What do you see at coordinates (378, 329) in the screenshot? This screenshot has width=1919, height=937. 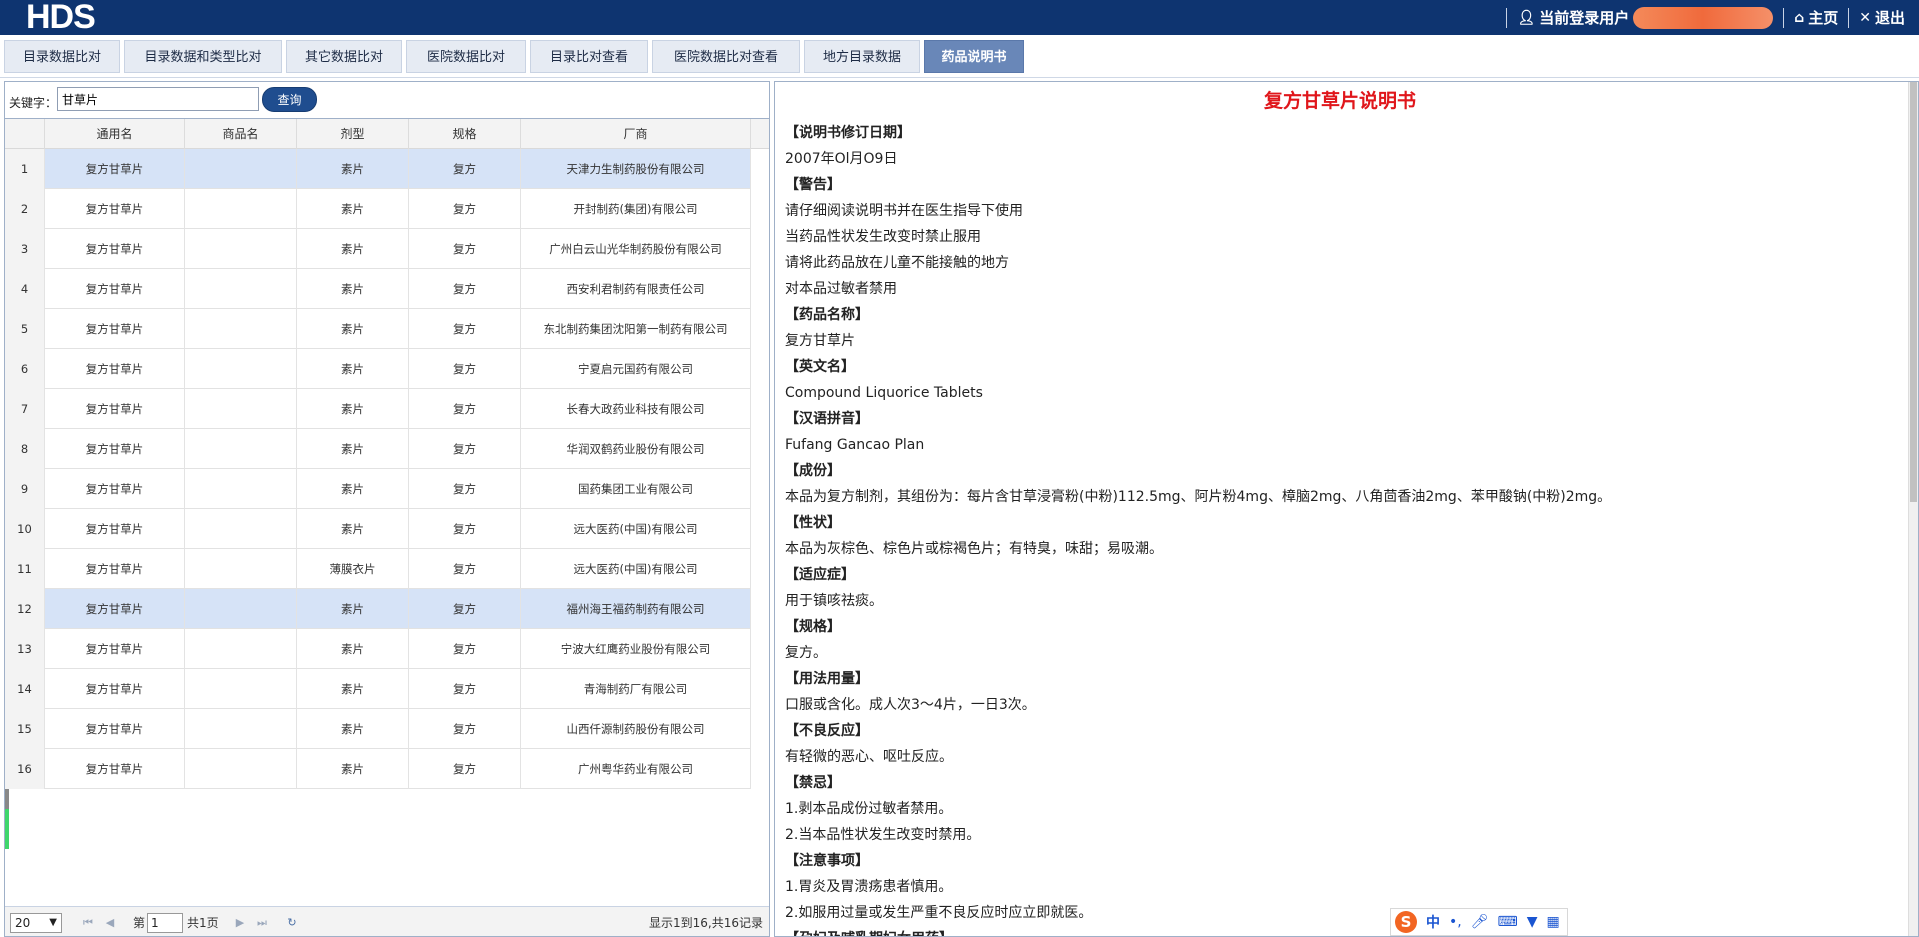 I see `table-row: 5 复方甘草片 素片 复方 东北制药集团沈阳第一制药有限公司` at bounding box center [378, 329].